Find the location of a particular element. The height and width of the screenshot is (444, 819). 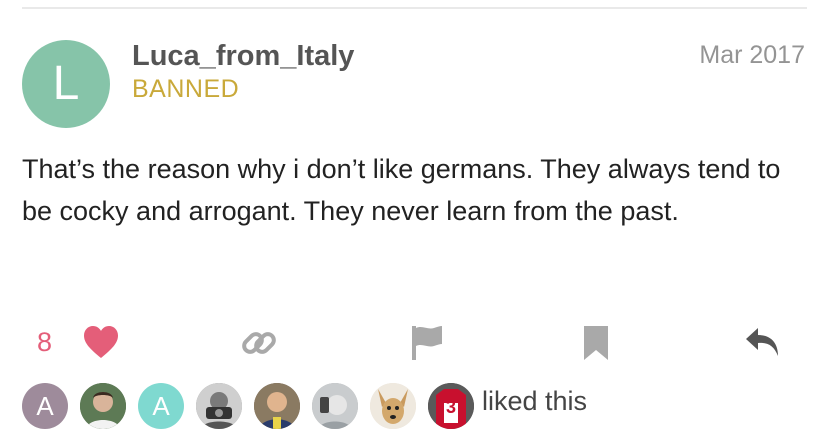

user-avatar: L is located at coordinates (66, 84).